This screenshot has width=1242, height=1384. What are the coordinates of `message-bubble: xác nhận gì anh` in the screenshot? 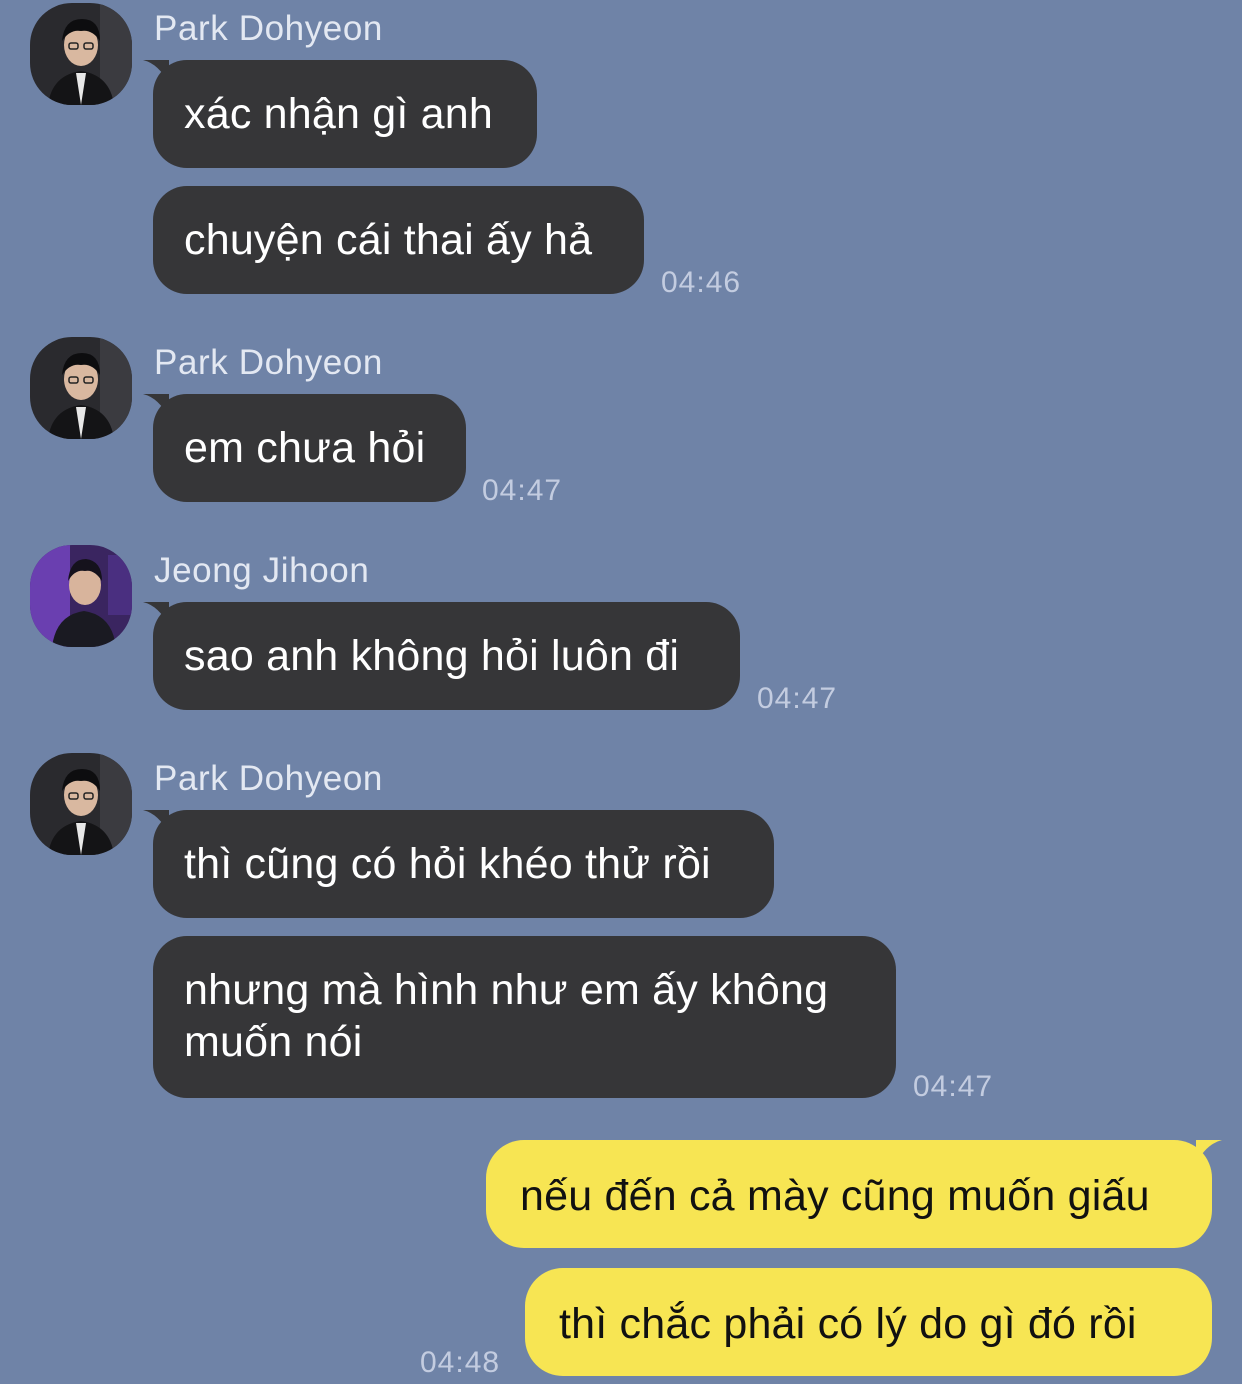 It's located at (345, 114).